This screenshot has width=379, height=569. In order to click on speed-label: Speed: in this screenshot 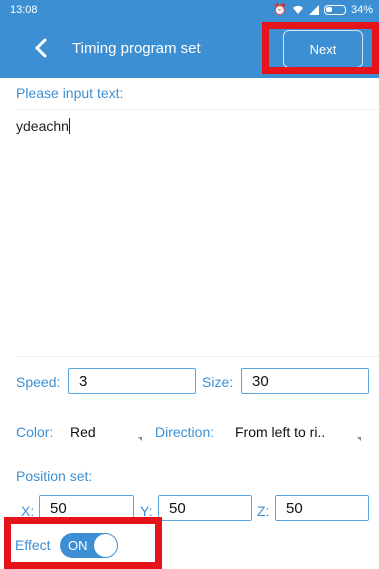, I will do `click(38, 382)`.